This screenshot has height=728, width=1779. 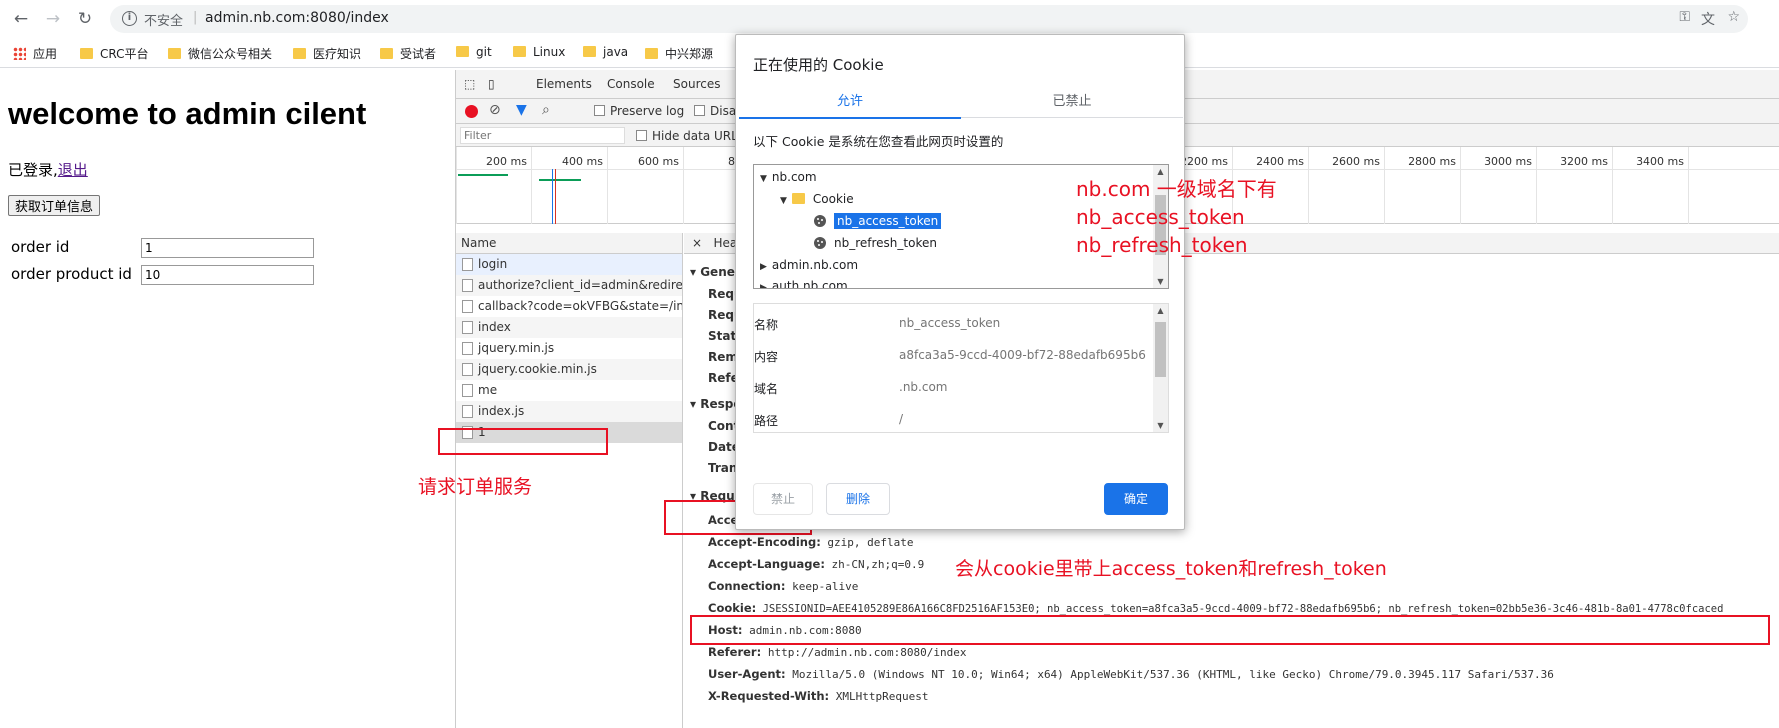 What do you see at coordinates (327, 53) in the screenshot?
I see `bookmark-folder: 医疗知识` at bounding box center [327, 53].